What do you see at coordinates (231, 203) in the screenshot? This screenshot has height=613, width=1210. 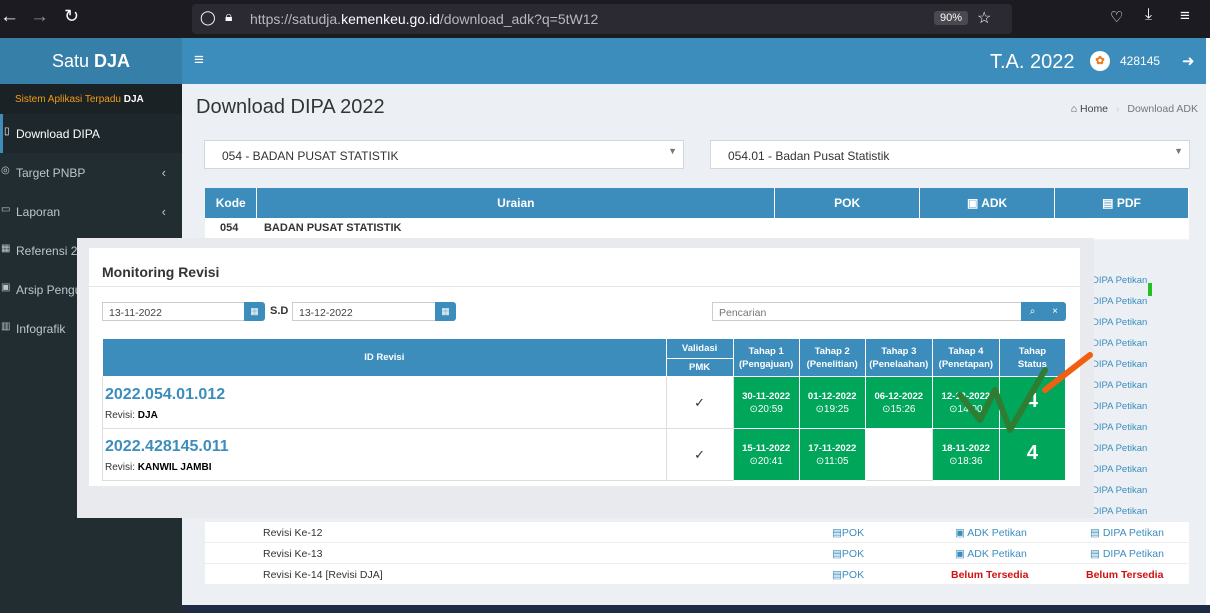 I see `col-kode: Kode` at bounding box center [231, 203].